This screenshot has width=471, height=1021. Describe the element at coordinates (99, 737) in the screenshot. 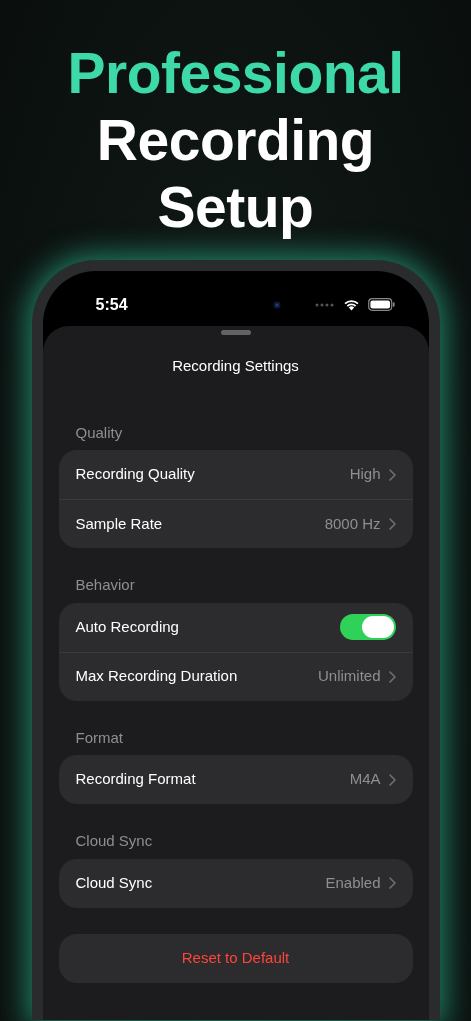

I see `section-header: Format` at that location.